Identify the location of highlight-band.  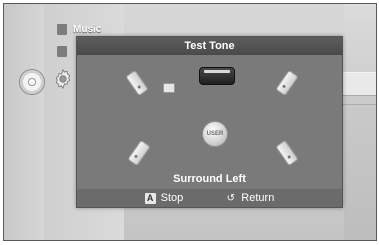
(359, 84).